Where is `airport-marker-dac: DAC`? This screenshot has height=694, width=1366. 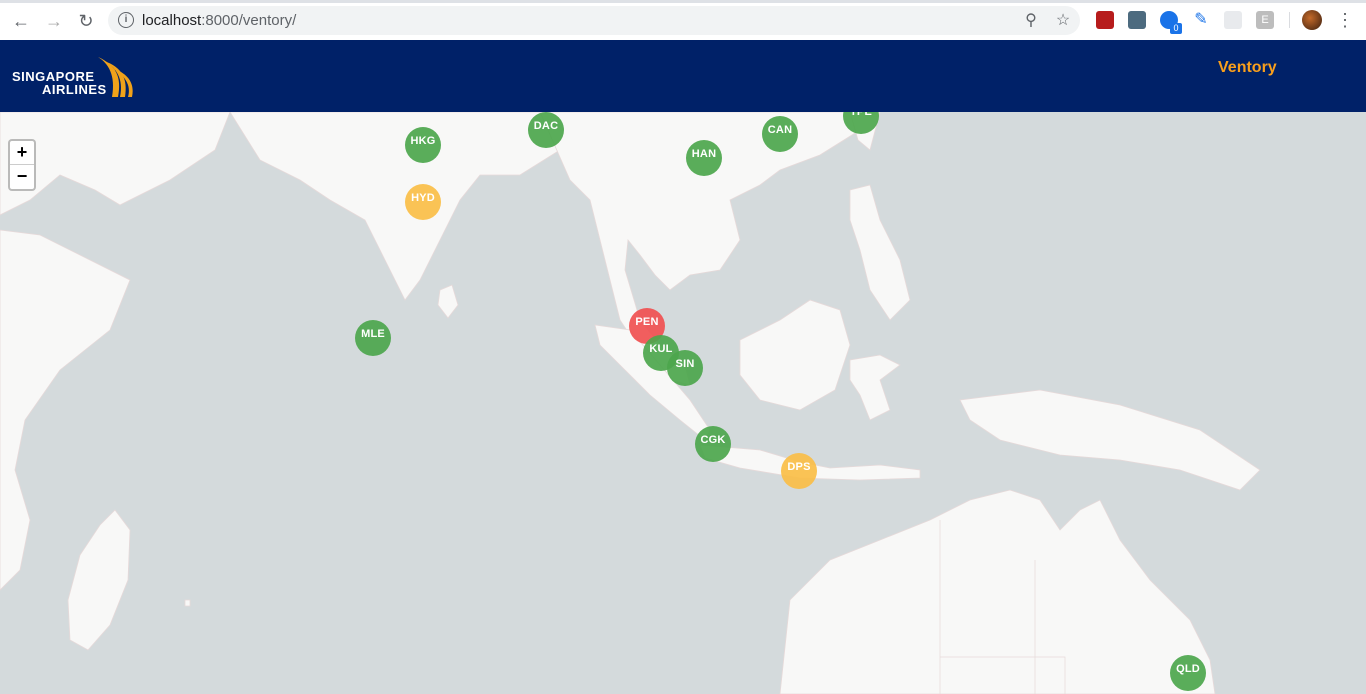
airport-marker-dac: DAC is located at coordinates (546, 130).